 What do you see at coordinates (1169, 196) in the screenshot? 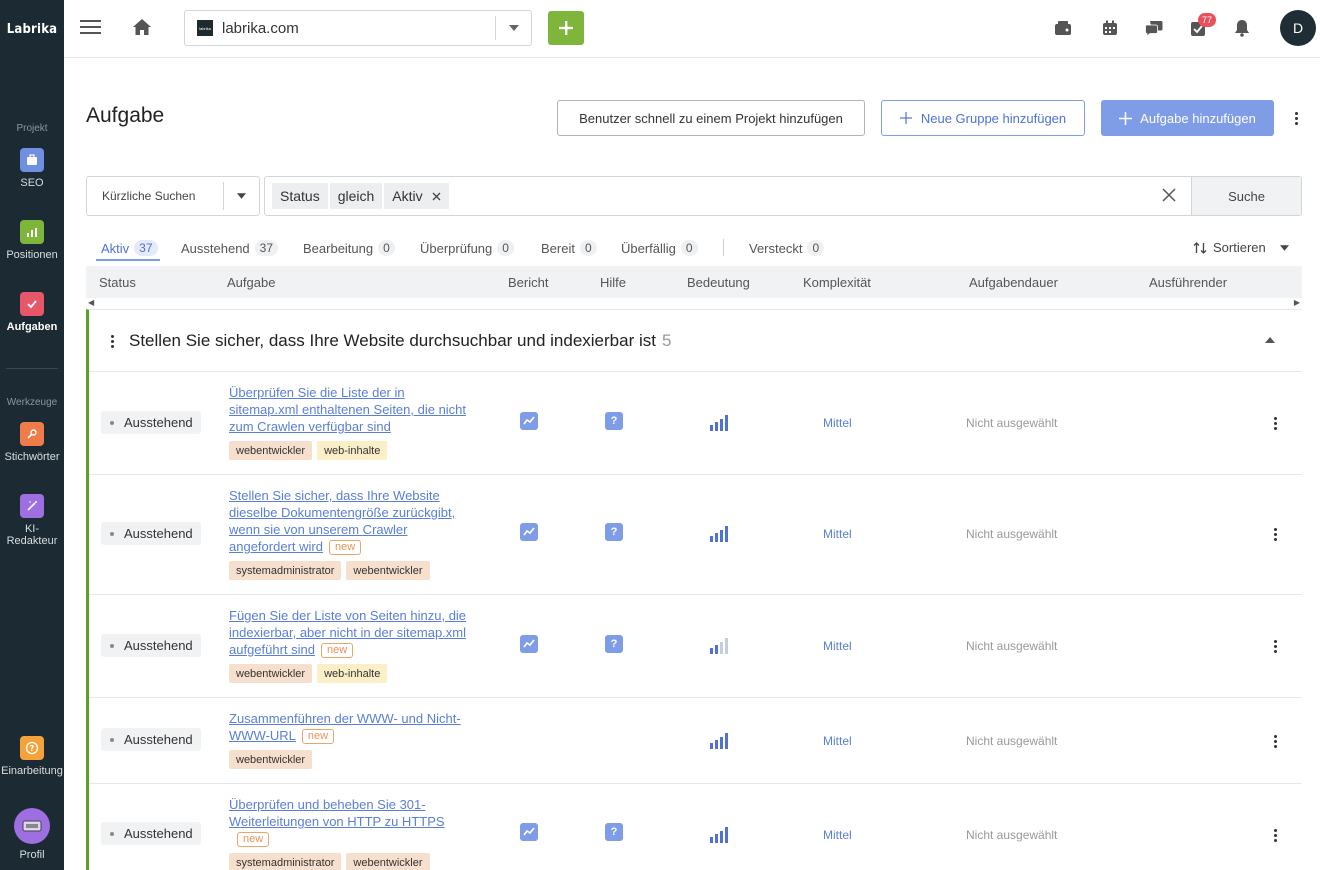
I see `clear-search-icon` at bounding box center [1169, 196].